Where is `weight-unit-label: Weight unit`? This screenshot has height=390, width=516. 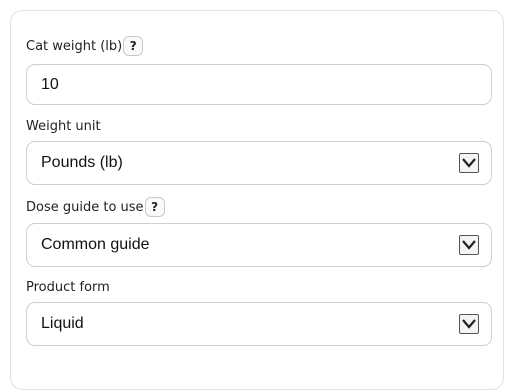 weight-unit-label: Weight unit is located at coordinates (63, 126).